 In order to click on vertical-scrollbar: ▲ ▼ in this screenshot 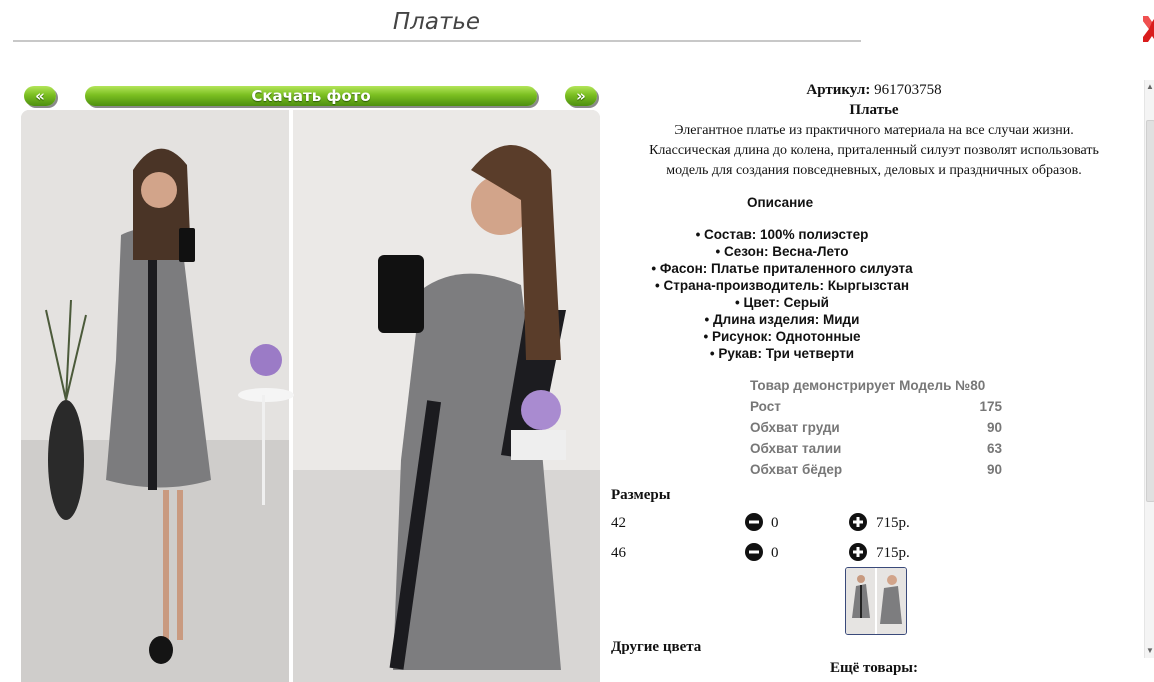, I will do `click(1149, 369)`.